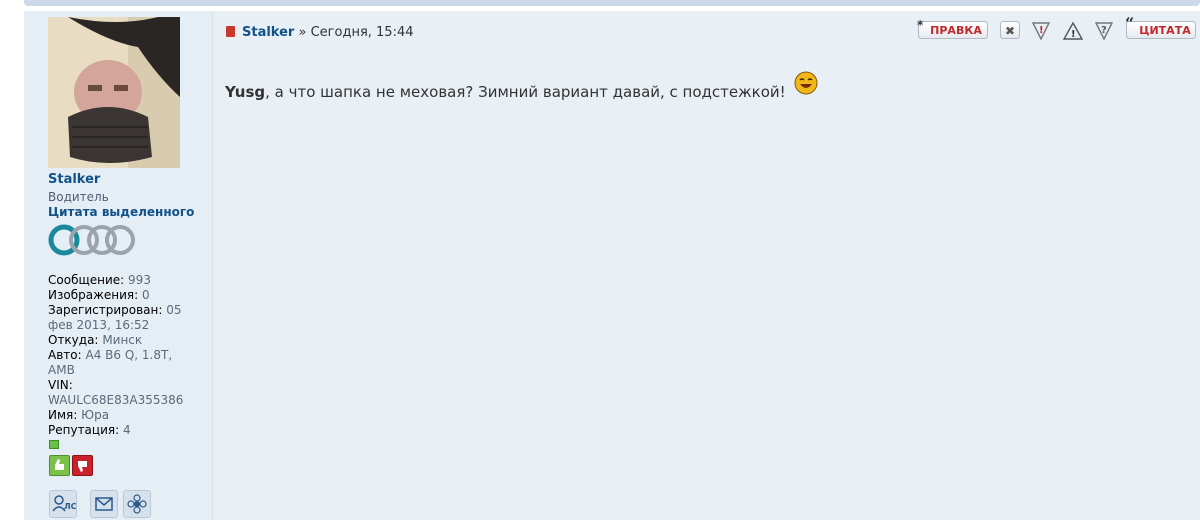  What do you see at coordinates (114, 92) in the screenshot?
I see `avatar` at bounding box center [114, 92].